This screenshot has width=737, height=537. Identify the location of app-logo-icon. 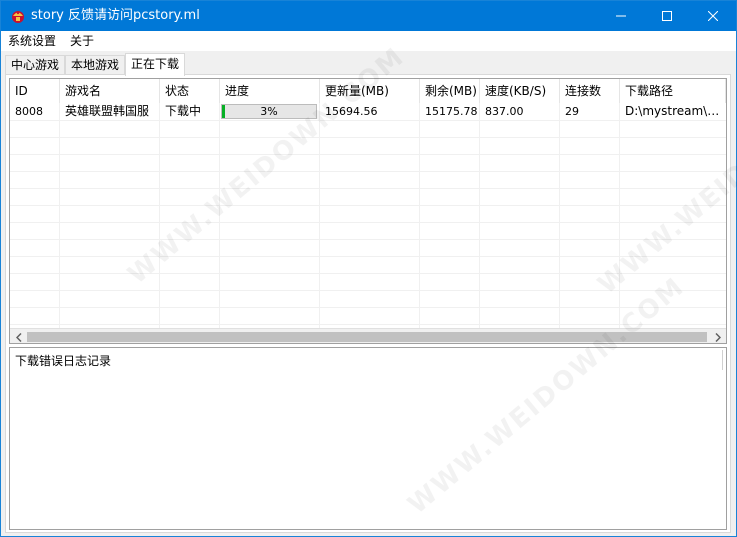
(18, 17).